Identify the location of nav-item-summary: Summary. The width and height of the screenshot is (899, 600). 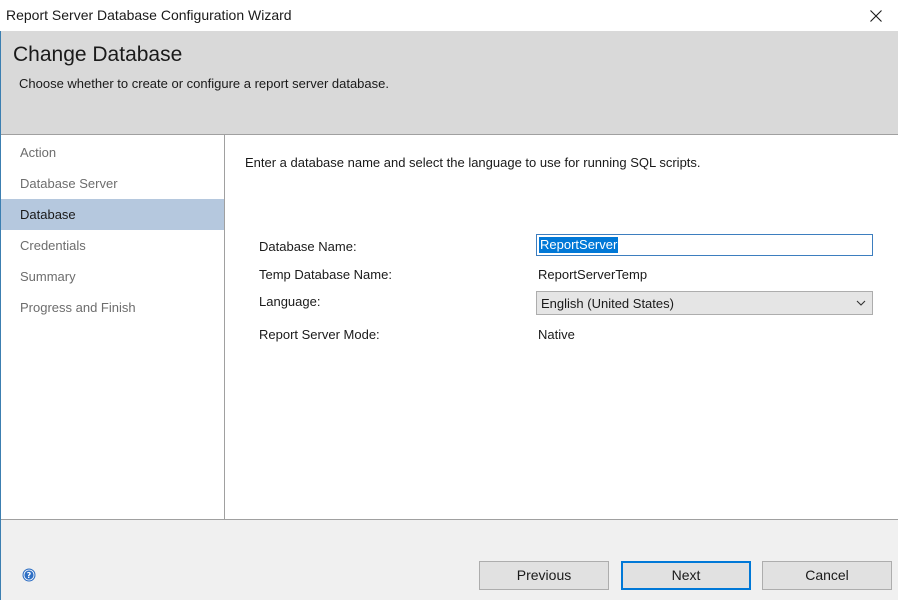
(112, 276).